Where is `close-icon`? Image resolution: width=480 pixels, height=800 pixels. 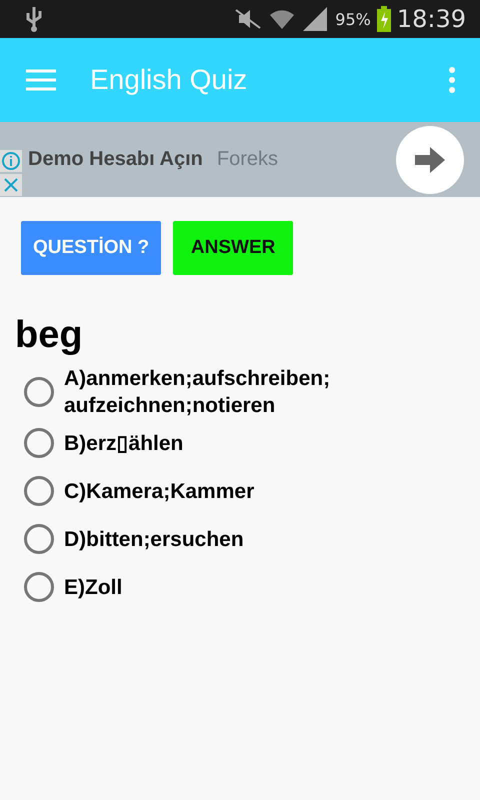 close-icon is located at coordinates (11, 185).